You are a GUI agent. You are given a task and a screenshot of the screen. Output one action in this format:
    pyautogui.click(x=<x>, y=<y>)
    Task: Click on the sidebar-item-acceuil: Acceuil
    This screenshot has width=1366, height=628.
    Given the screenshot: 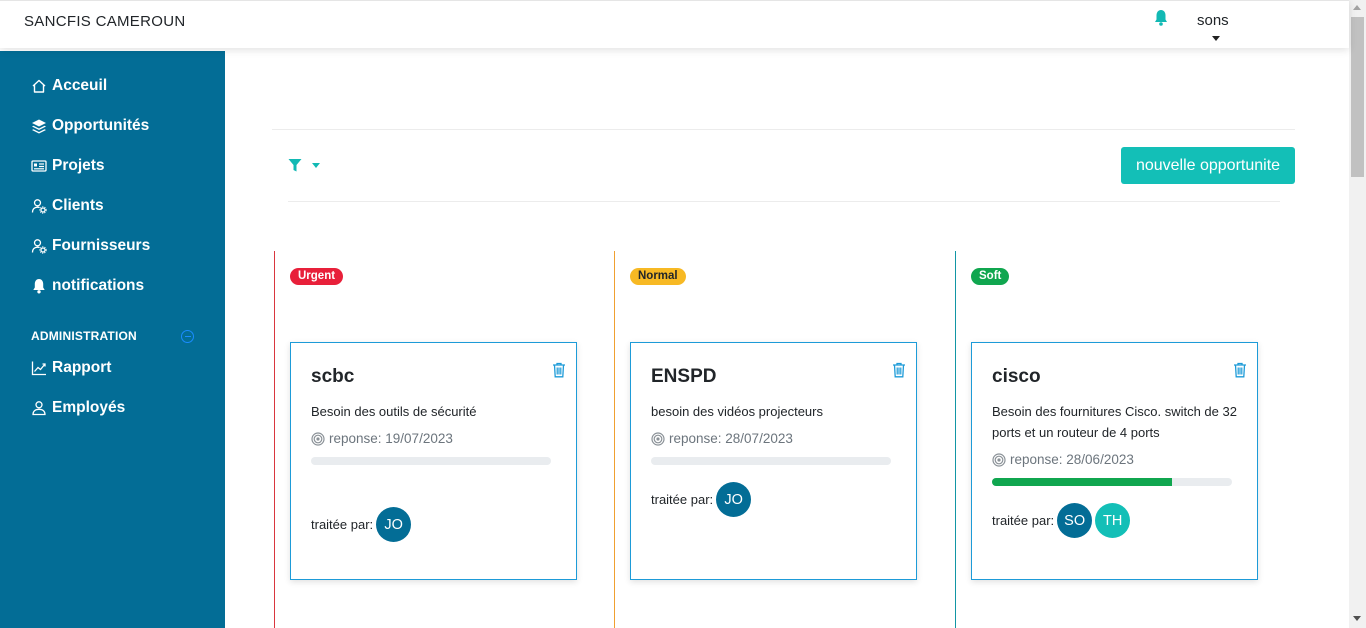 What is the action you would take?
    pyautogui.click(x=69, y=86)
    